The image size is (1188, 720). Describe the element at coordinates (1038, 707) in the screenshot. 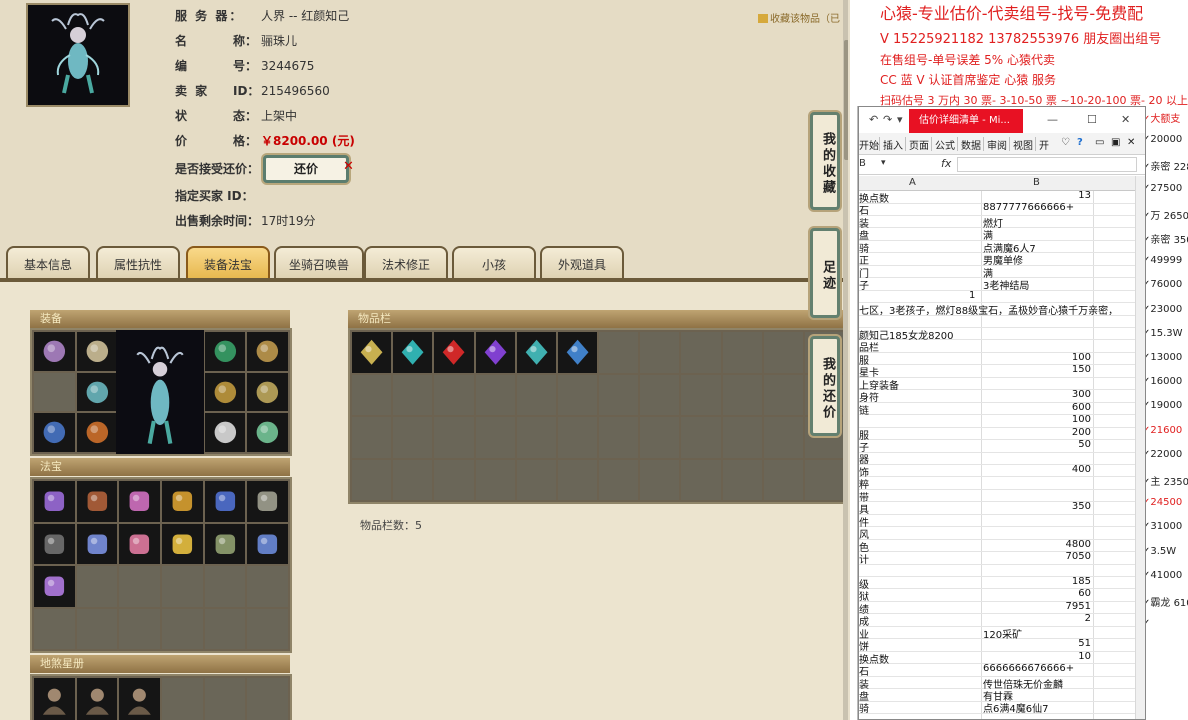

I see `cell-b: 点6满4魔6仙7` at that location.